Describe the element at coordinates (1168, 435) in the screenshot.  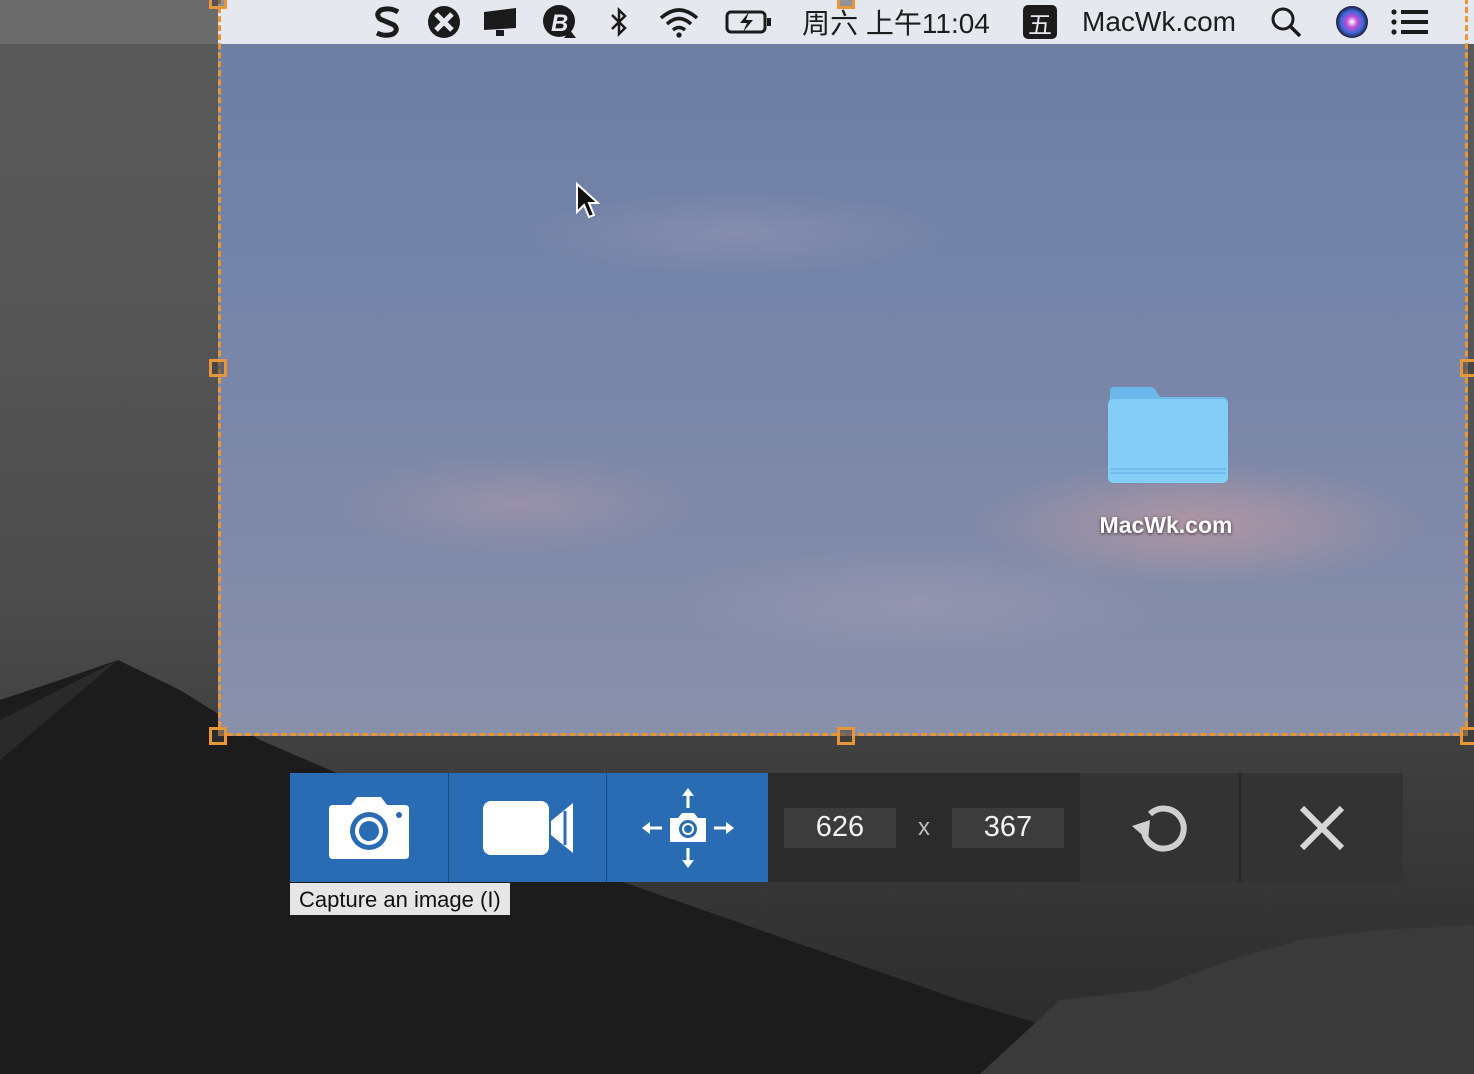
I see `folder-icon` at that location.